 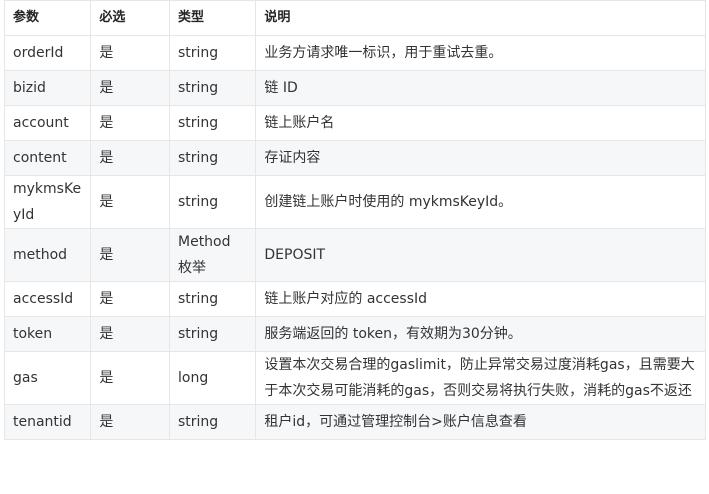 I want to click on table-row: method 是 Method 枚举 DEPOSIT, so click(x=354, y=255).